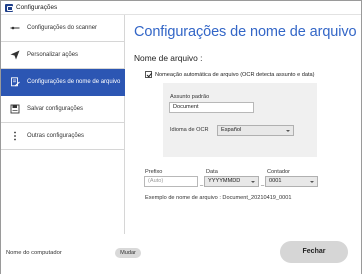 The width and height of the screenshot is (362, 274). What do you see at coordinates (181, 254) in the screenshot?
I see `footer: Nome do computador Mudar Fechar` at bounding box center [181, 254].